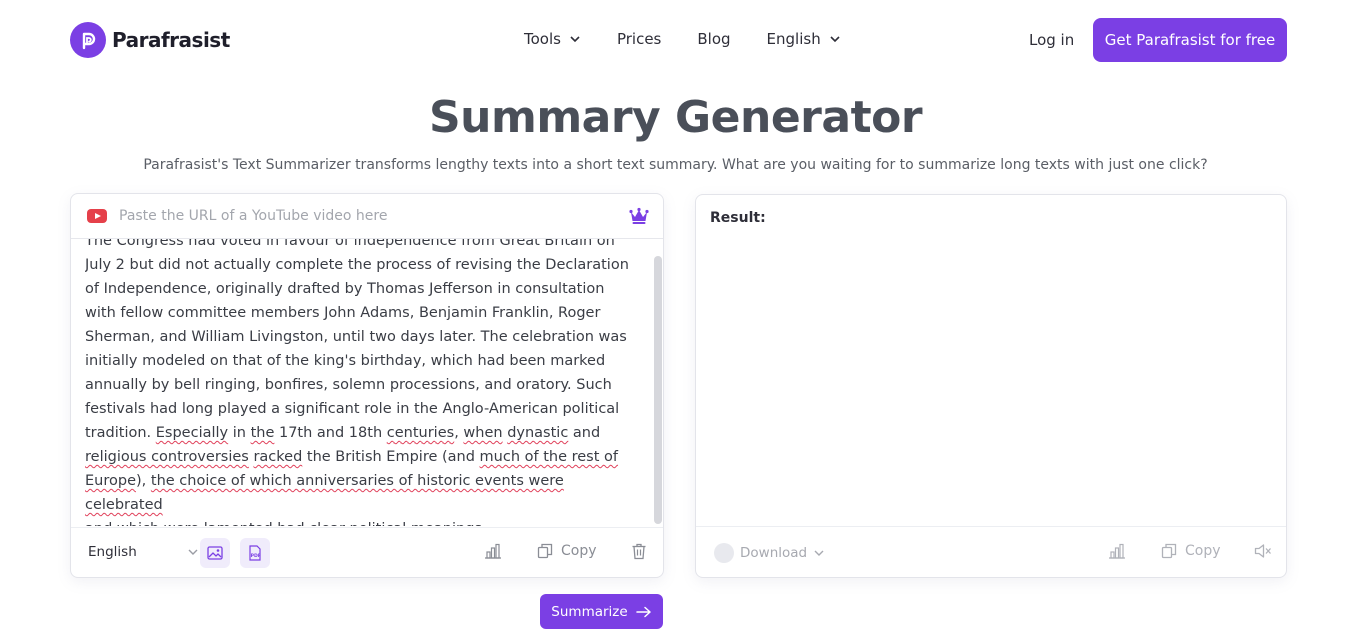 The height and width of the screenshot is (631, 1351). I want to click on text-segment: ., so click(484, 523).